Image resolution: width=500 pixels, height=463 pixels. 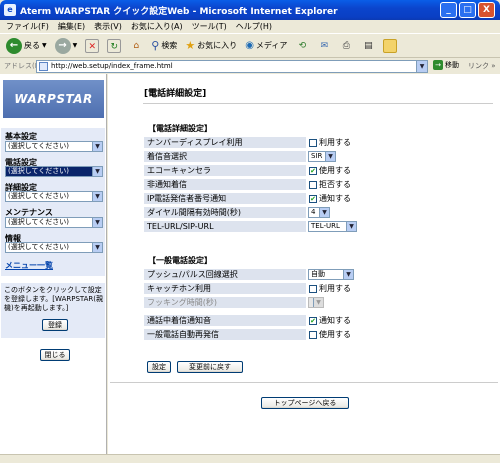 I want to click on forward-button: → ▼, so click(x=65, y=45).